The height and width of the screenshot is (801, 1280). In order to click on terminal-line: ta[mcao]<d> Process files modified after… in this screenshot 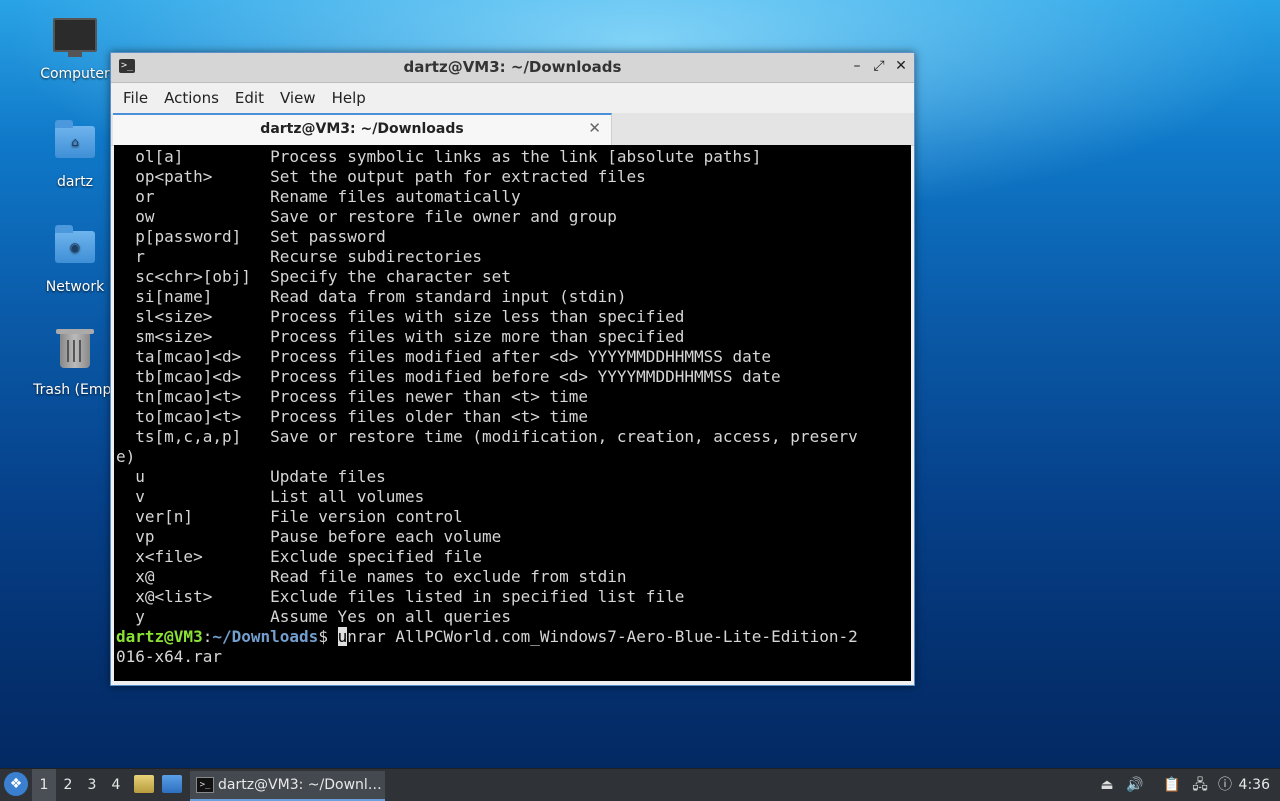, I will do `click(444, 356)`.